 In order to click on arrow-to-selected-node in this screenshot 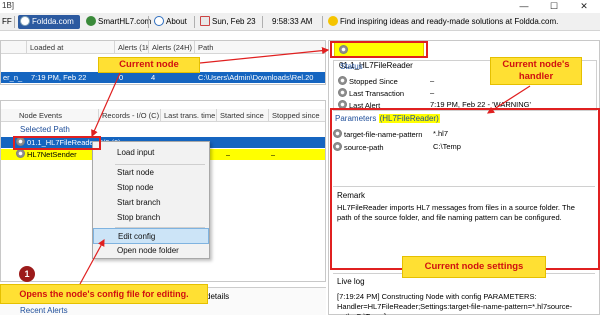, I will do `click(106, 105)`.